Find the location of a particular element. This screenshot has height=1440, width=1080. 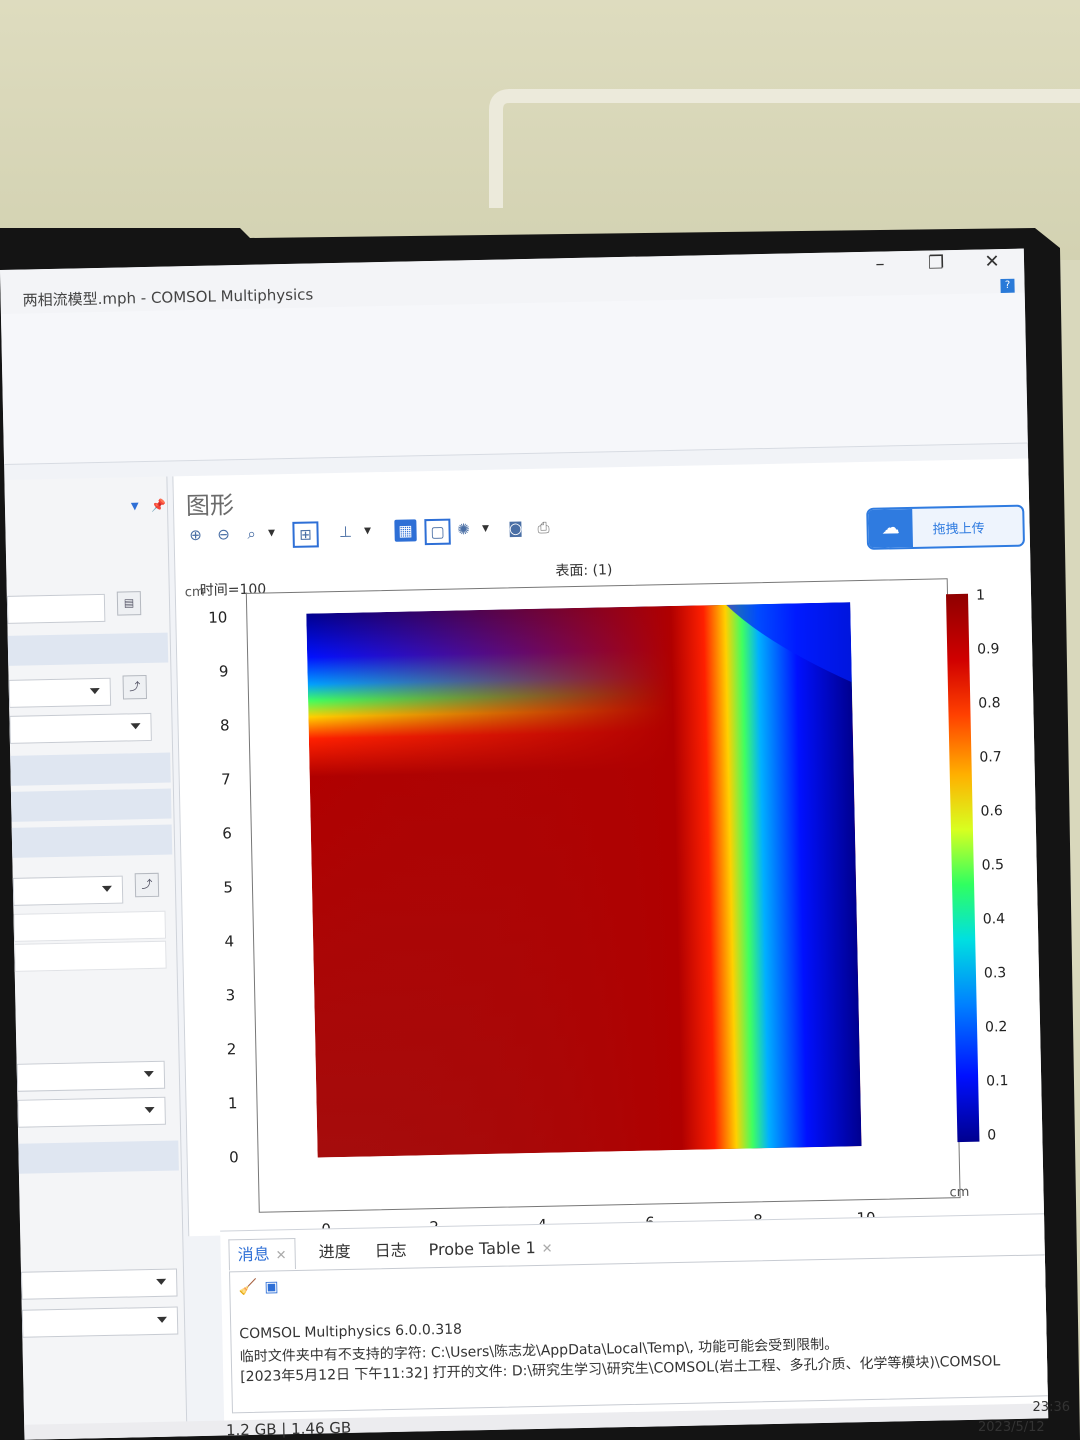

legend-tick: 0.3 is located at coordinates (995, 973).